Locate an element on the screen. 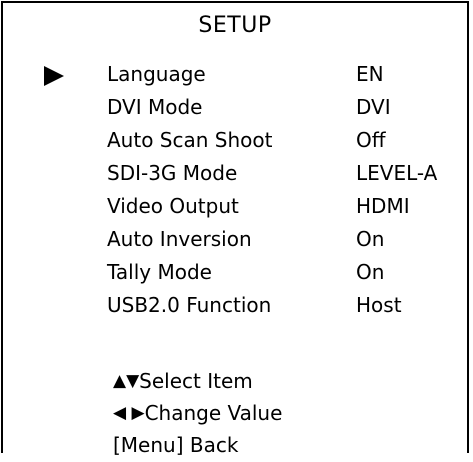 This screenshot has height=462, width=473. left-right-arrows-icon: ◀ ▶ is located at coordinates (129, 413).